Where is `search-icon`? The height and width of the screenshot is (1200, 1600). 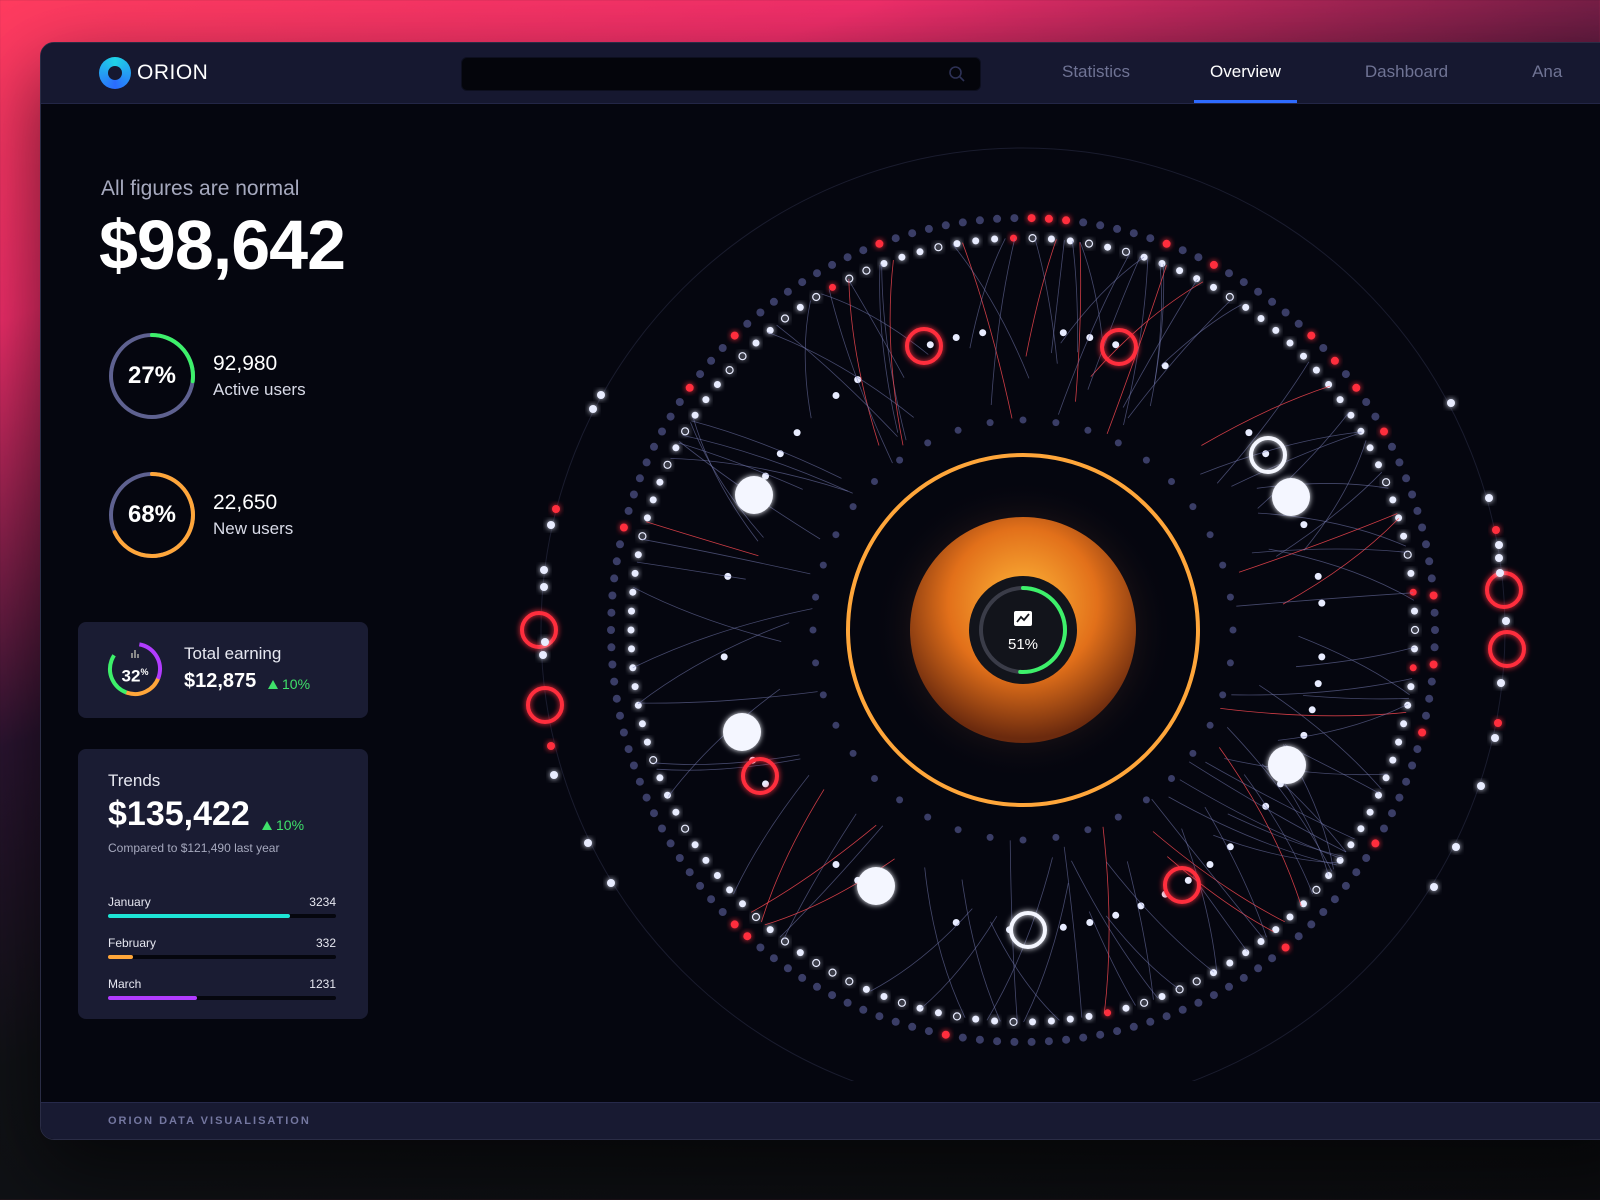
search-icon is located at coordinates (957, 74).